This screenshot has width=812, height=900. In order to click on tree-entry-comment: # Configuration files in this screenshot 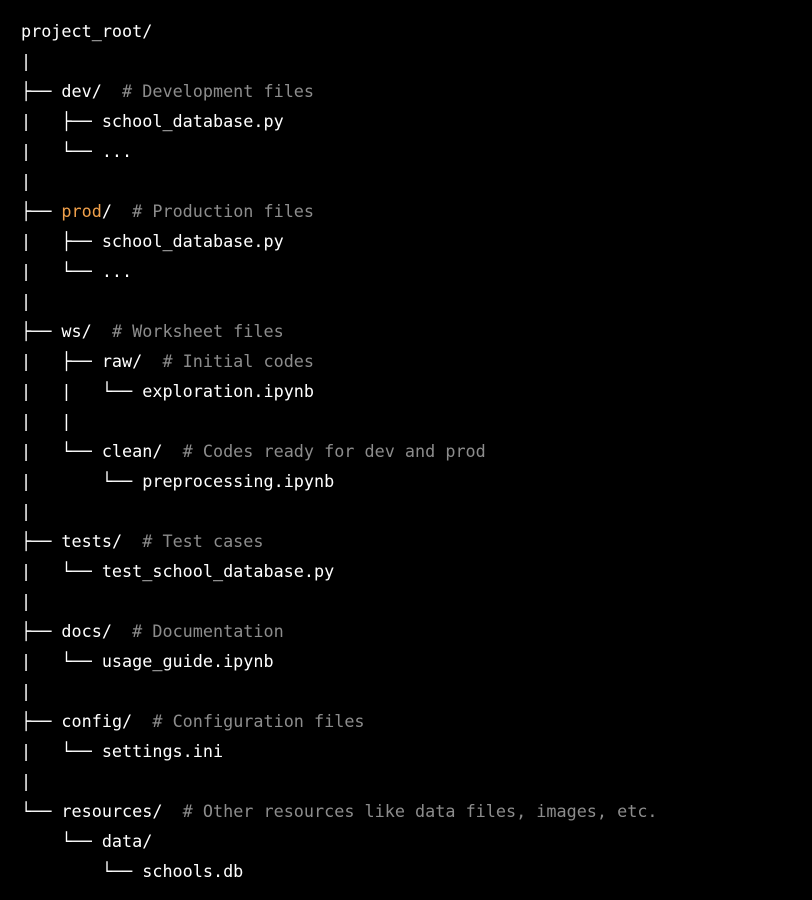, I will do `click(248, 721)`.